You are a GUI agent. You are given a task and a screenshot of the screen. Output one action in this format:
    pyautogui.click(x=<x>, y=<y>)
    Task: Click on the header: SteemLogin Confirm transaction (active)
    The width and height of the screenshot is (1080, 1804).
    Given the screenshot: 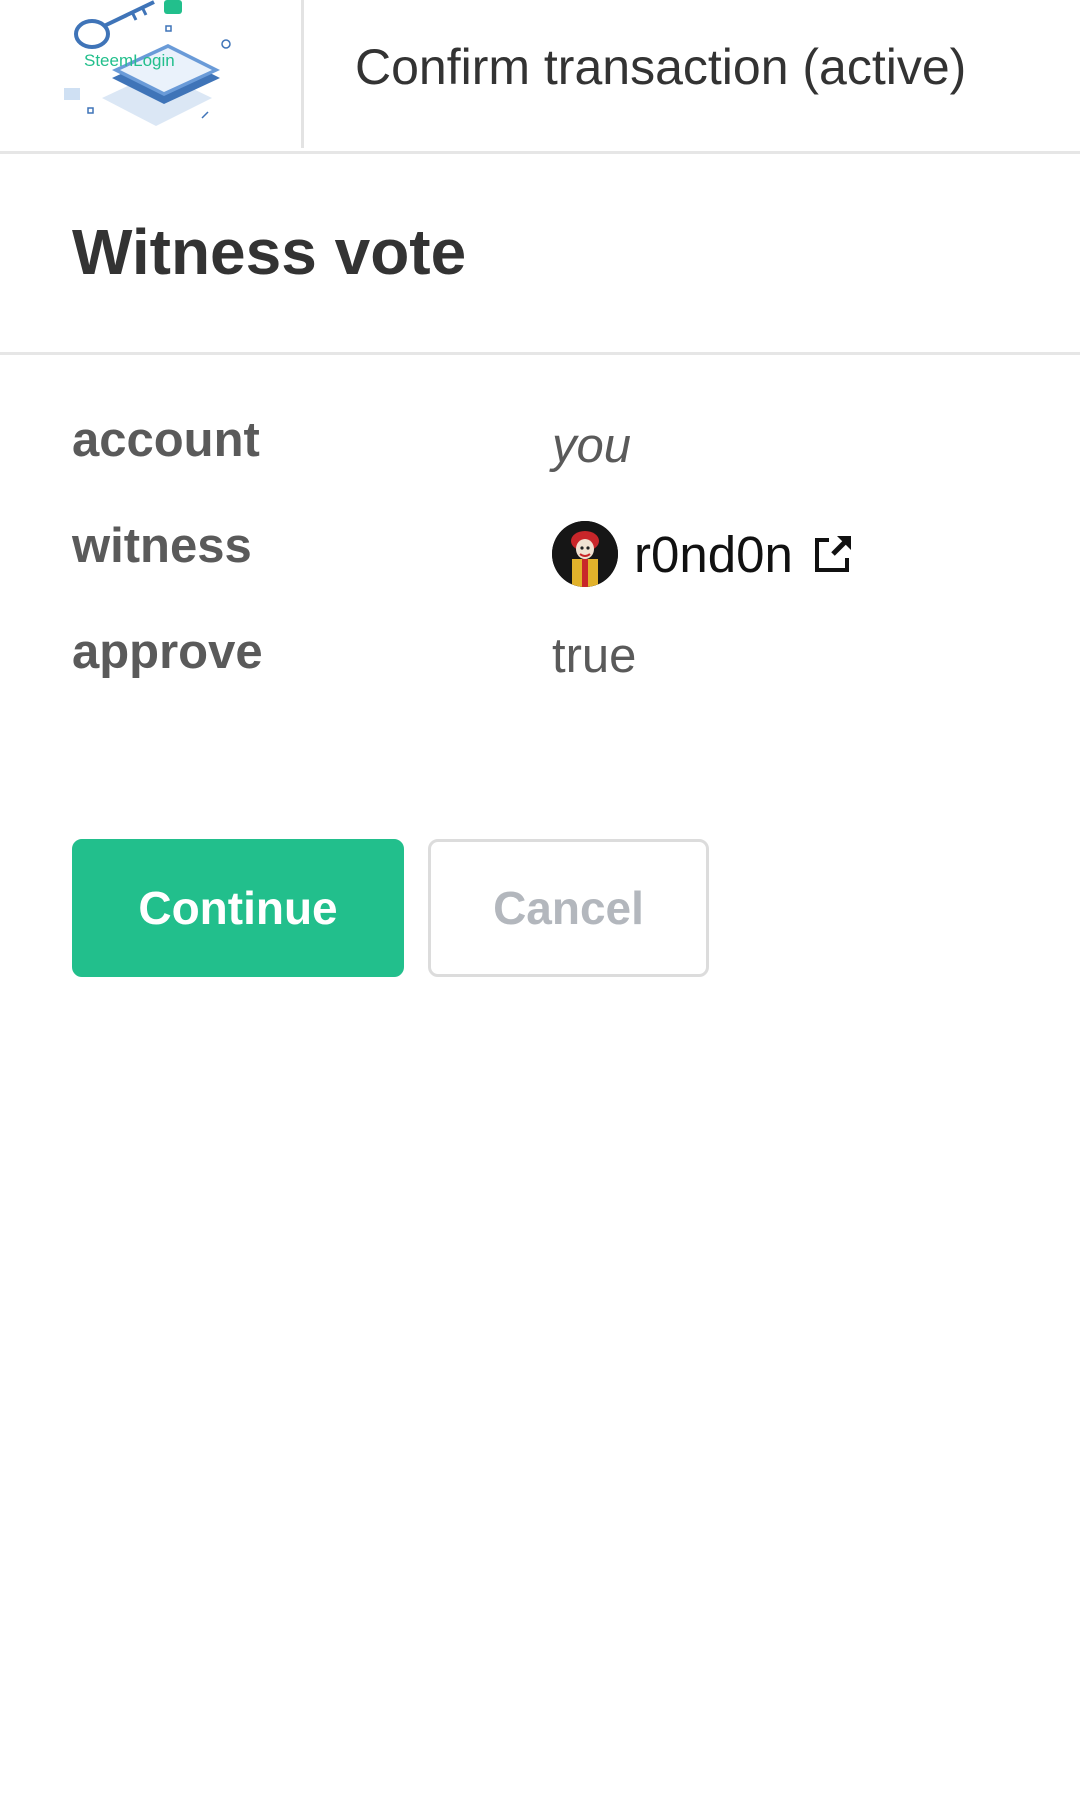 What is the action you would take?
    pyautogui.click(x=540, y=77)
    